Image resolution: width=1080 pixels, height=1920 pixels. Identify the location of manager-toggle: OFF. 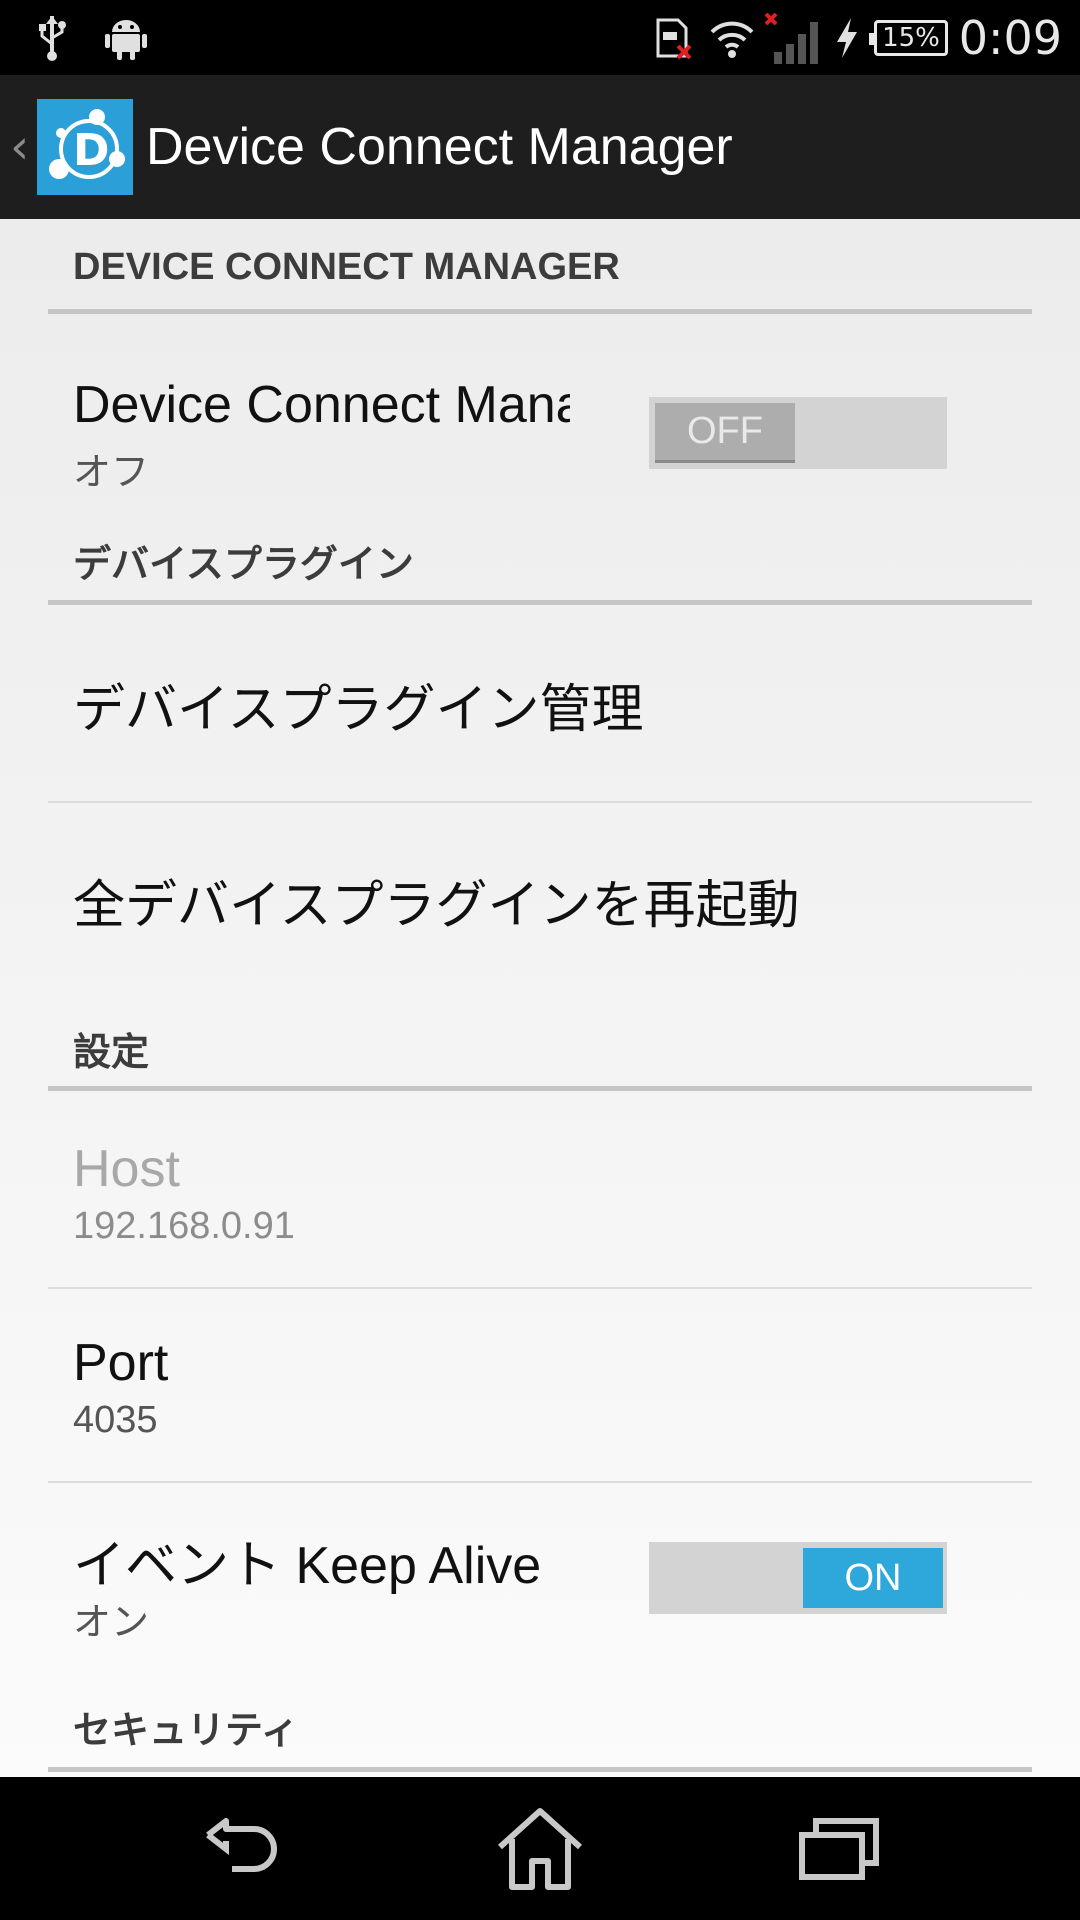
(798, 433).